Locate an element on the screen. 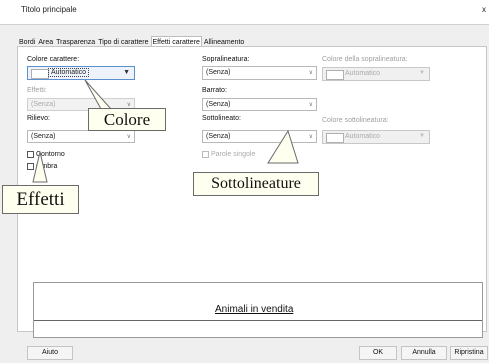 The height and width of the screenshot is (363, 489). sottolineature-callout-pointer is located at coordinates (283, 146).